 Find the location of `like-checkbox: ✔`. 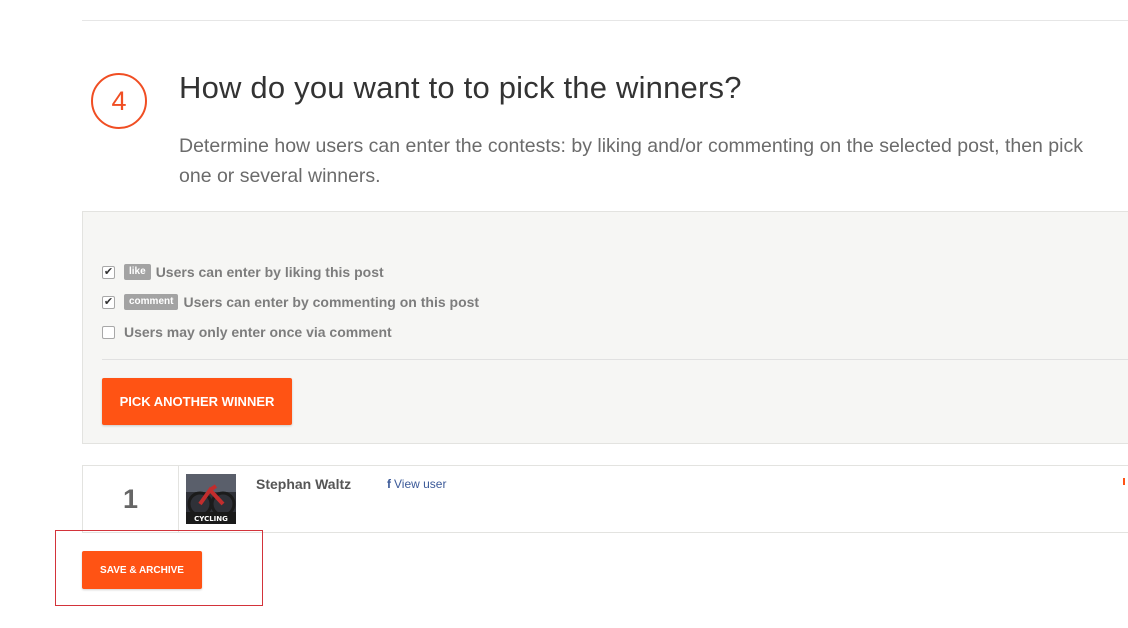

like-checkbox: ✔ is located at coordinates (108, 272).